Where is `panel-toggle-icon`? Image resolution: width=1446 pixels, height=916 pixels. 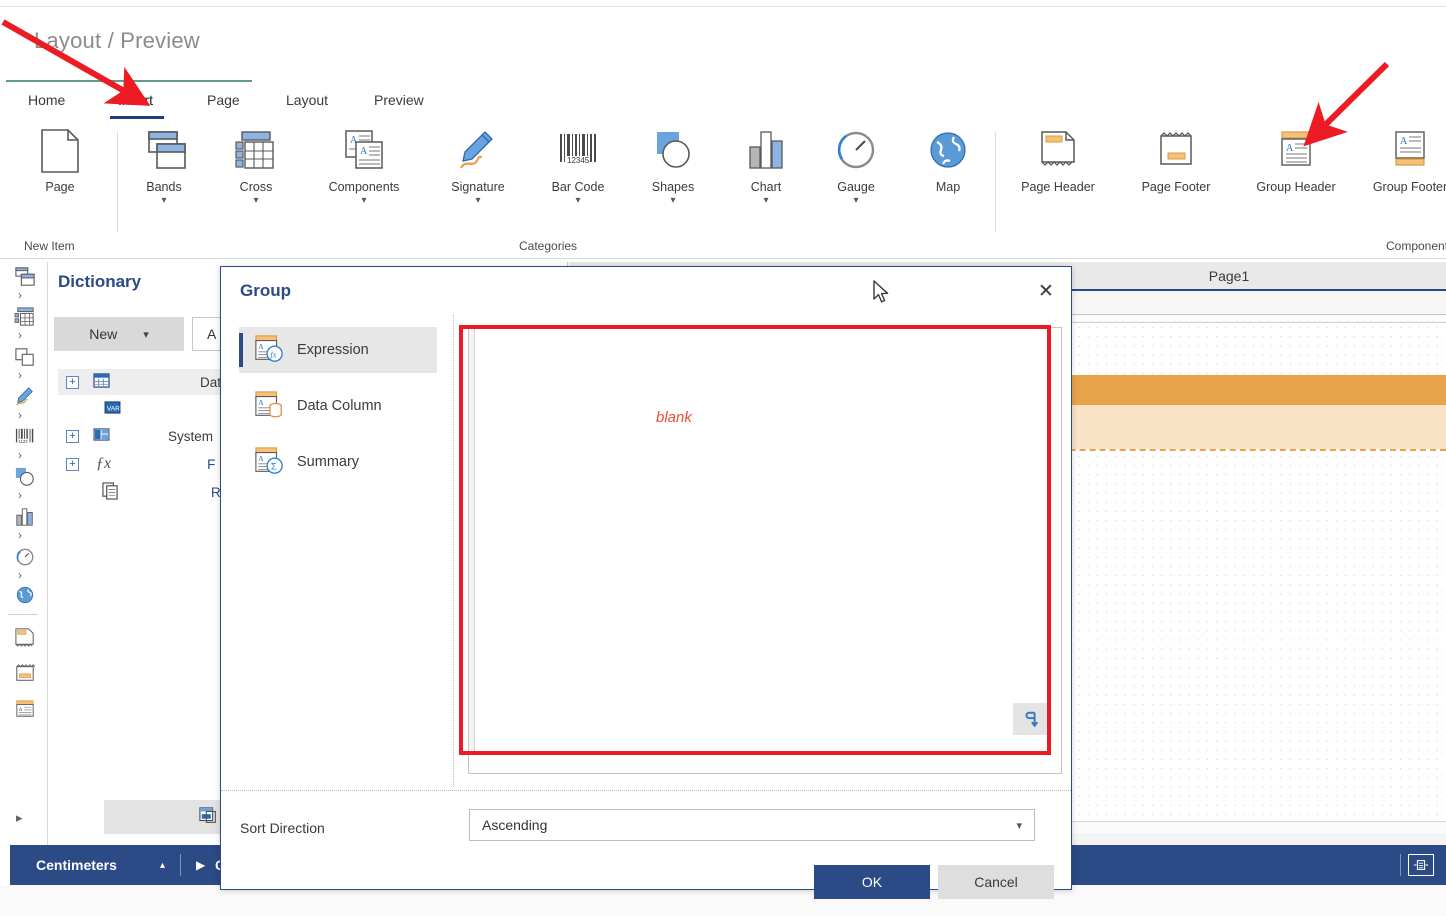
panel-toggle-icon is located at coordinates (1421, 865).